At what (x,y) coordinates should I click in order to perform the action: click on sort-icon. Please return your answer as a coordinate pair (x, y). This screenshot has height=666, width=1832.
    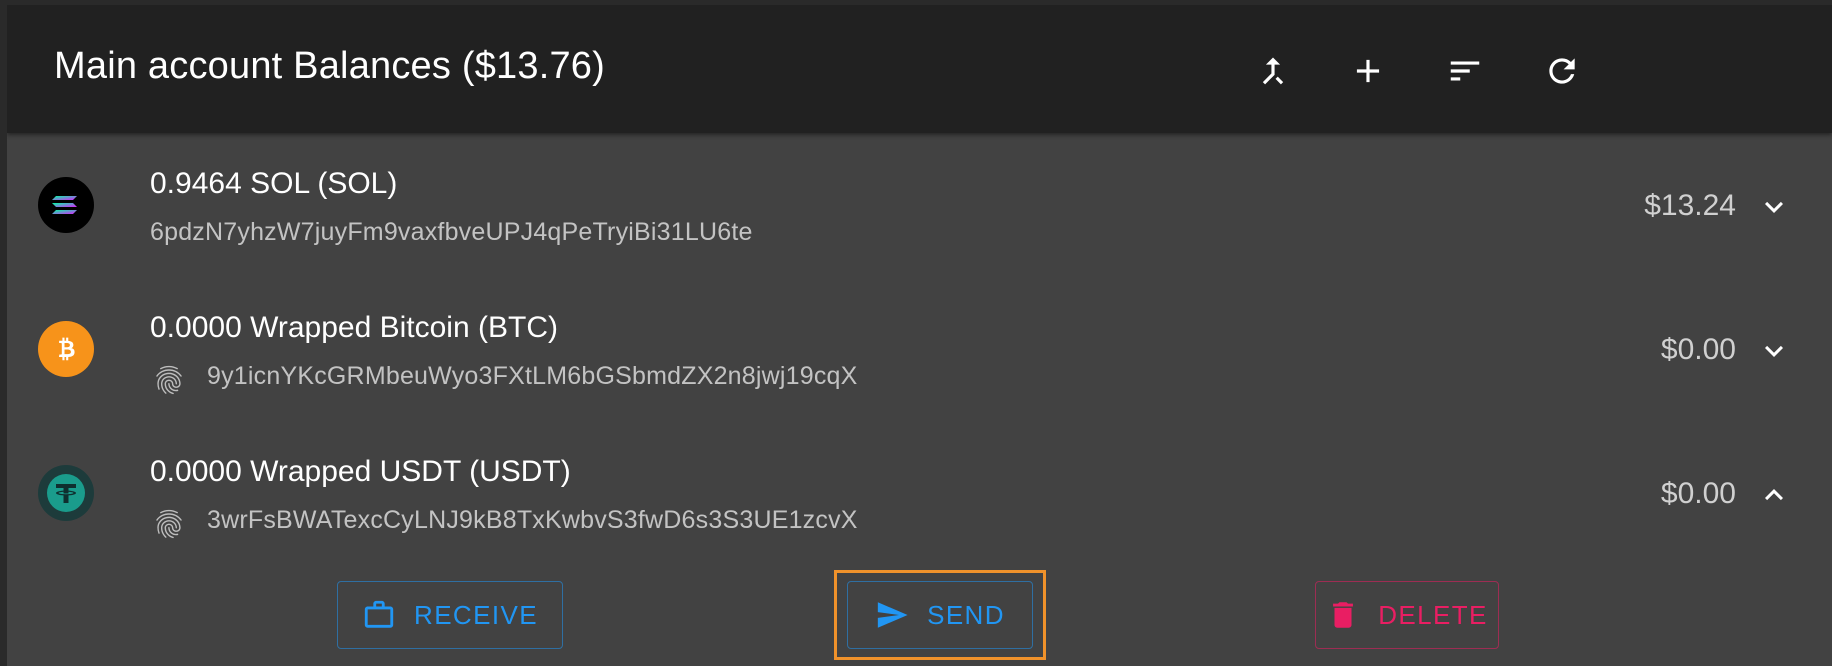
    Looking at the image, I should click on (1465, 71).